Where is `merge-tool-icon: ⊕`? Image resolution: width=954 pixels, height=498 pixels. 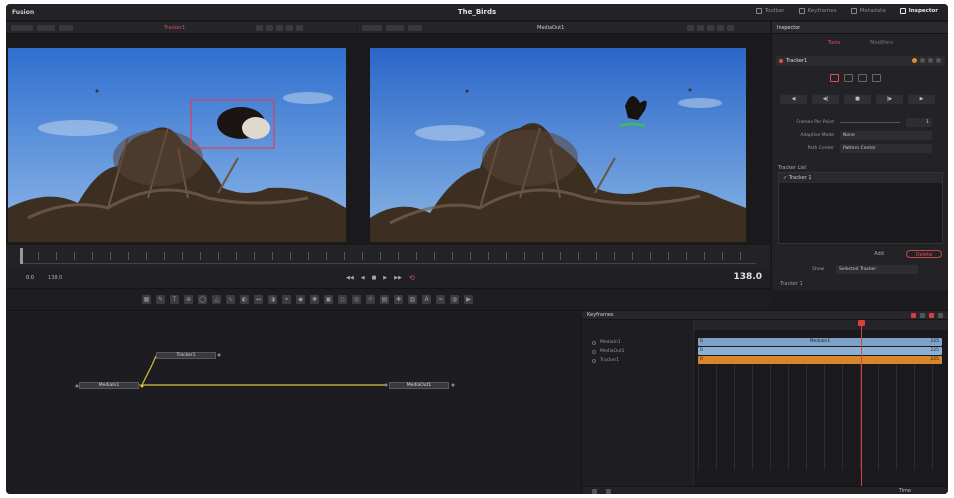 merge-tool-icon: ⊕ is located at coordinates (188, 299).